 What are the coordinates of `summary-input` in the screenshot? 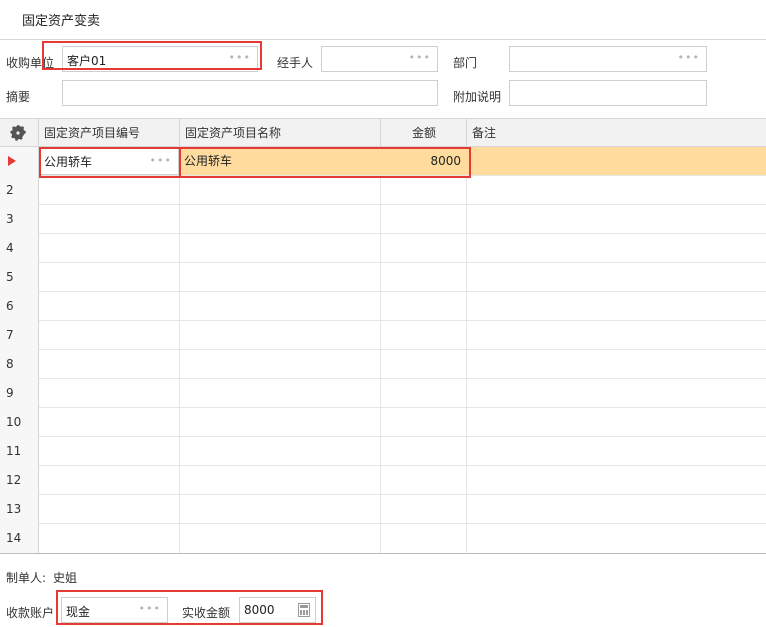 It's located at (250, 93).